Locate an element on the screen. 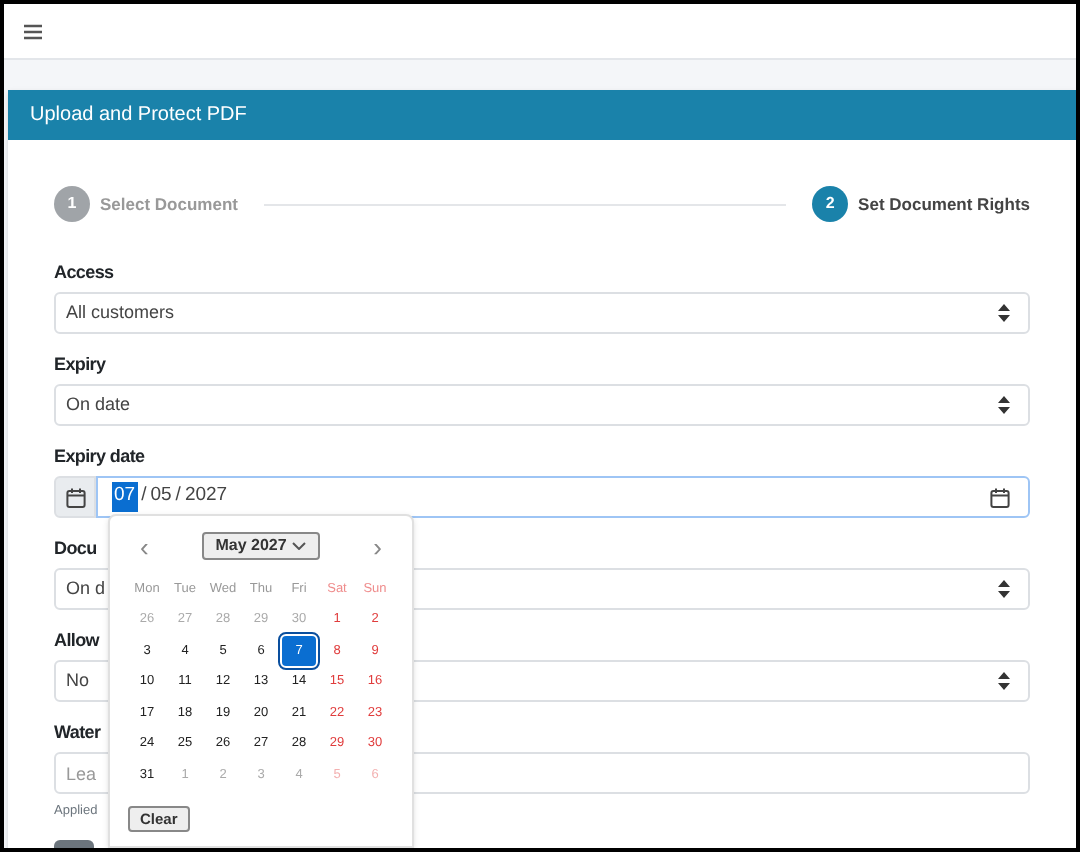  menu-icon is located at coordinates (33, 31).